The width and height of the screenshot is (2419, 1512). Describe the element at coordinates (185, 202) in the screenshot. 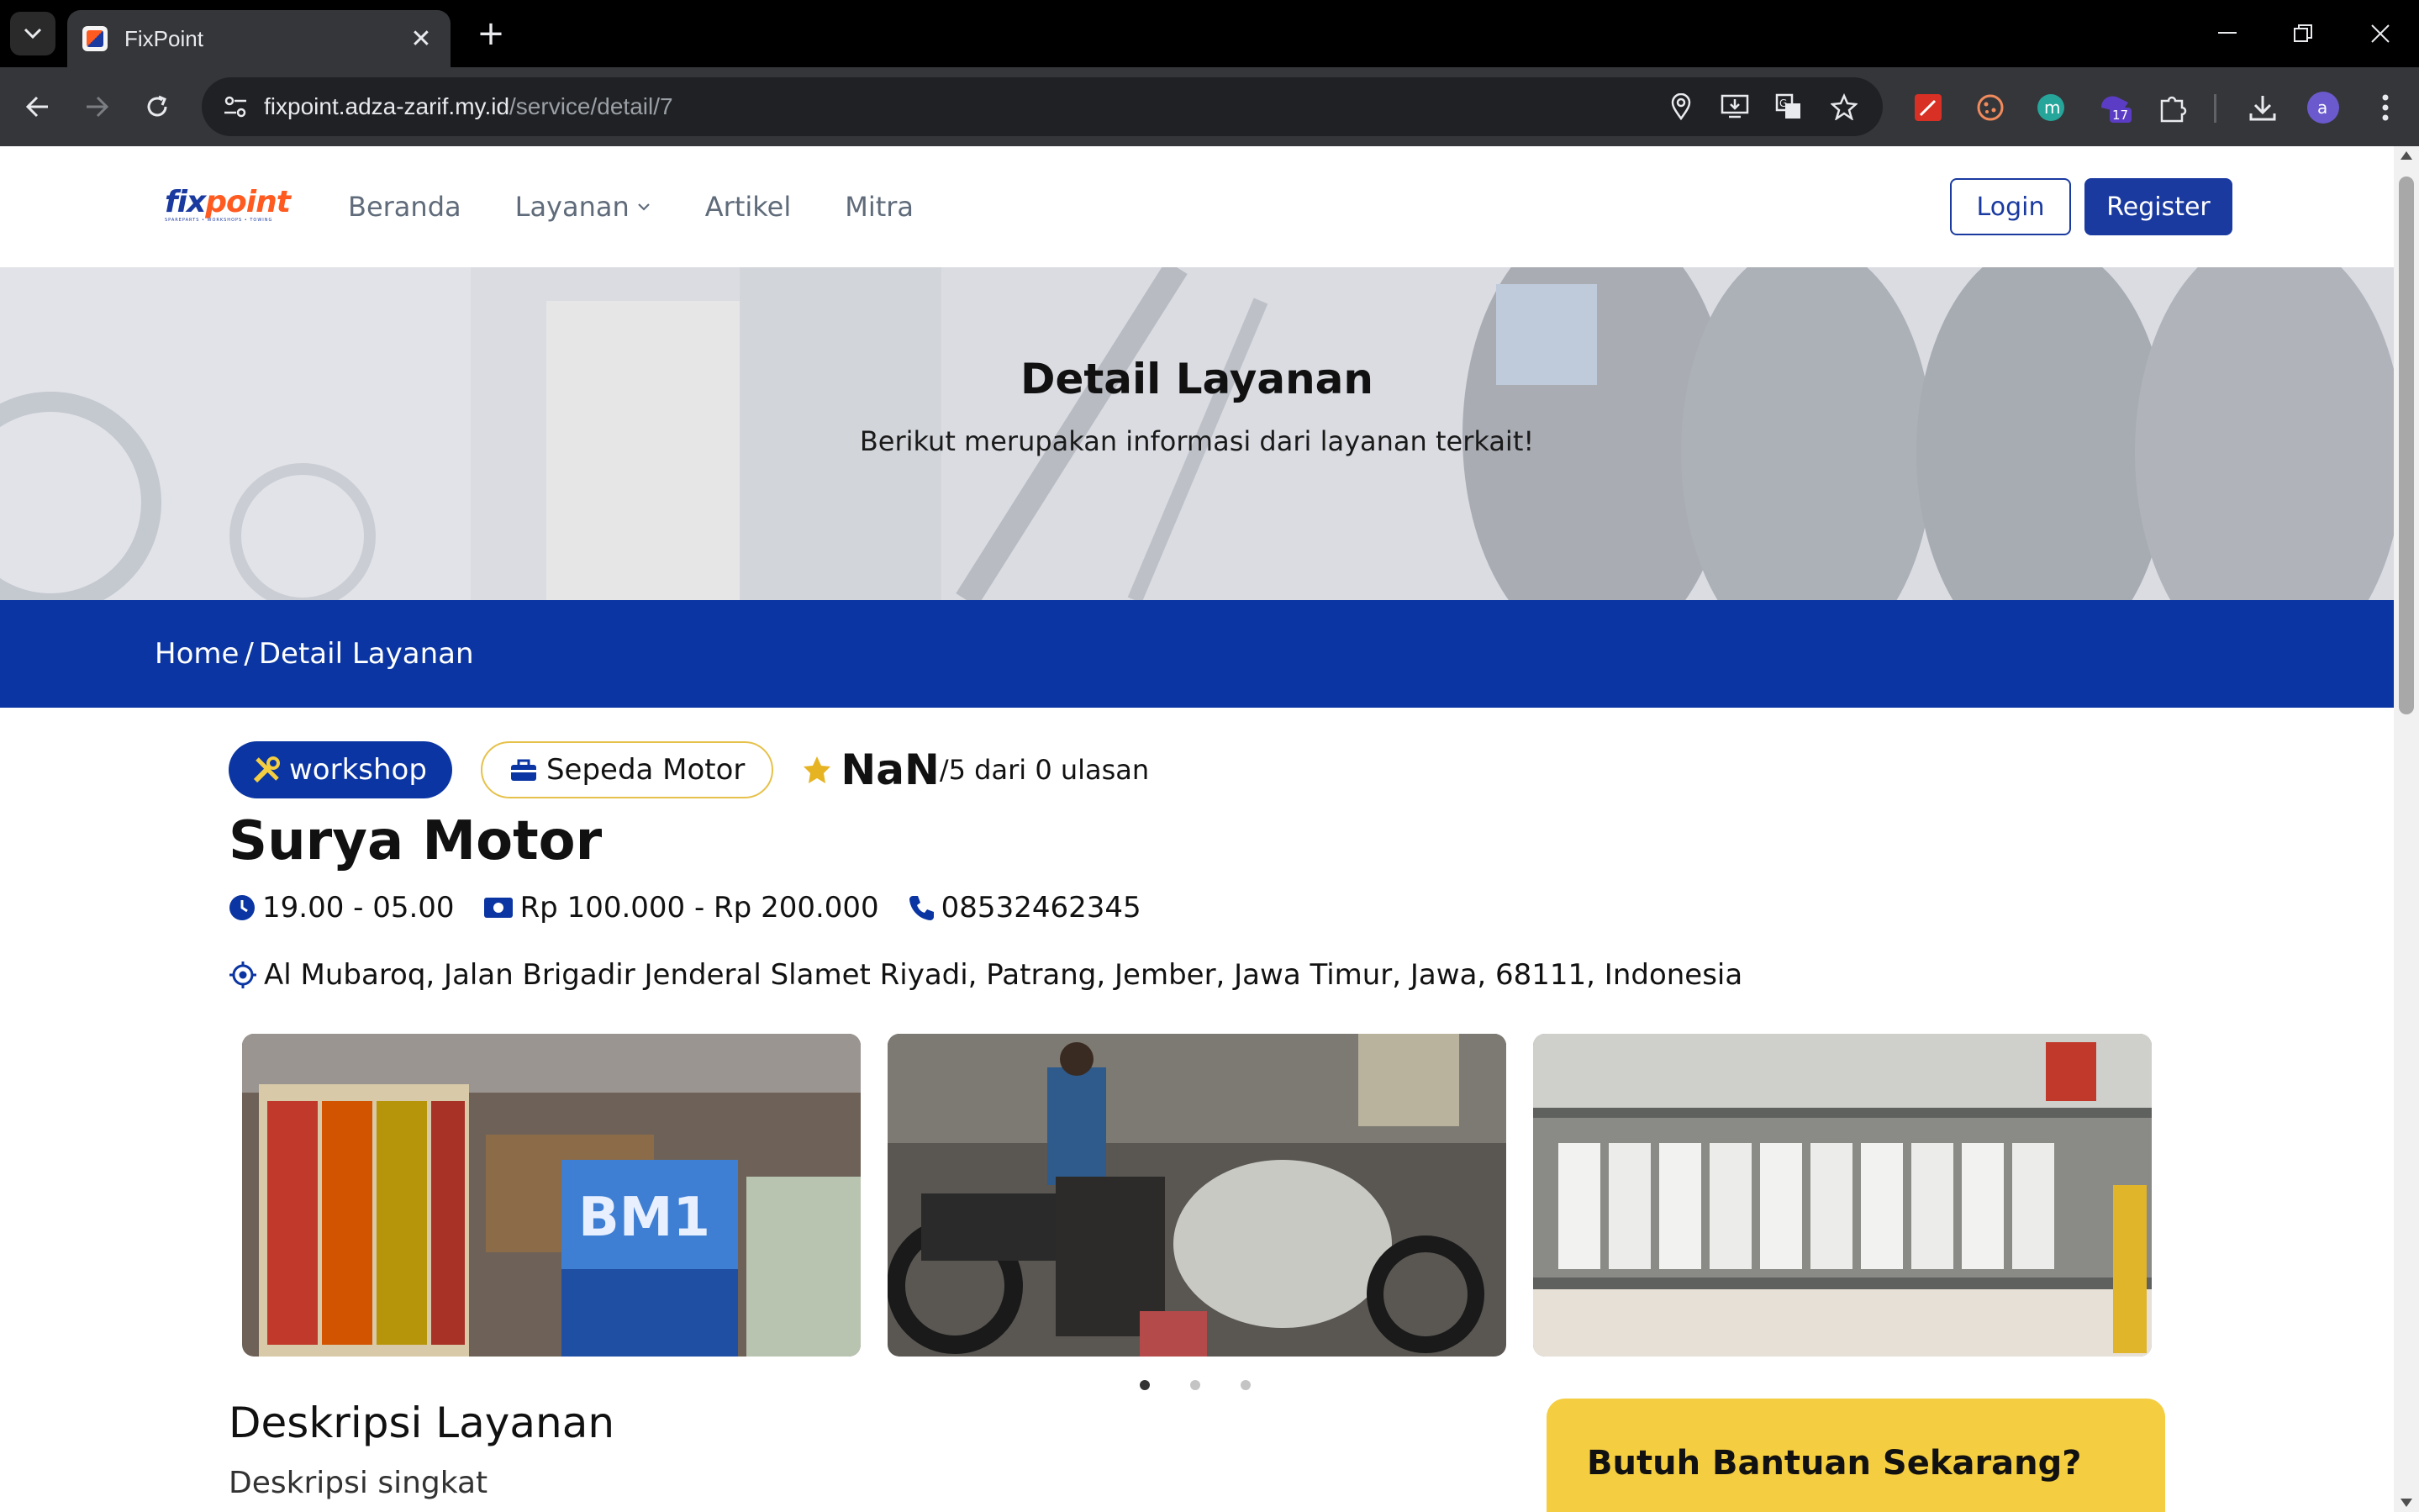

I see `logo-text-a: fix` at that location.